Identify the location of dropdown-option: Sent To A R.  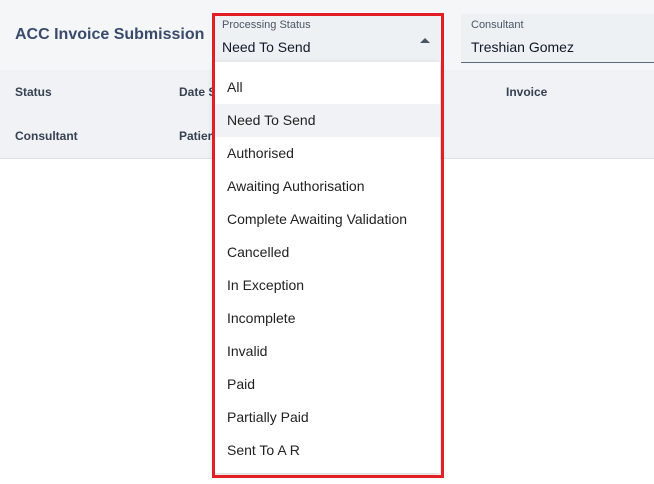
(327, 450).